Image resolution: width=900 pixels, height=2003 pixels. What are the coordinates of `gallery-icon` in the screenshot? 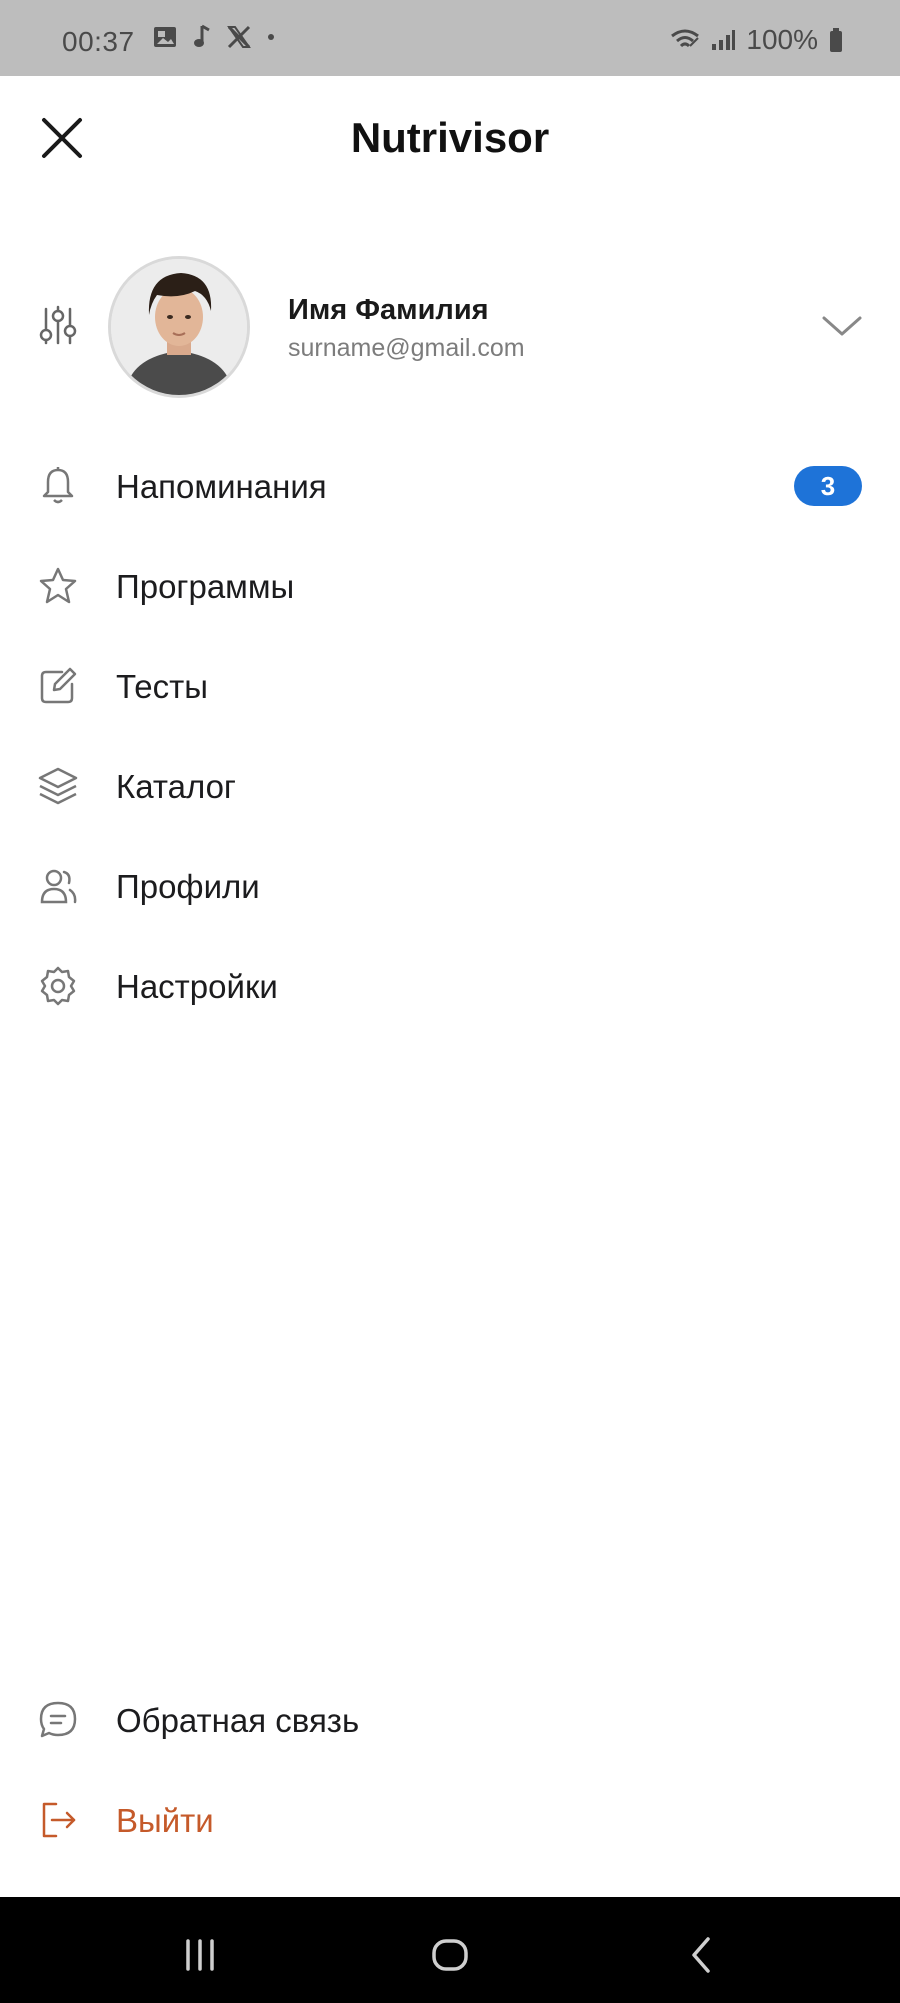 It's located at (165, 37).